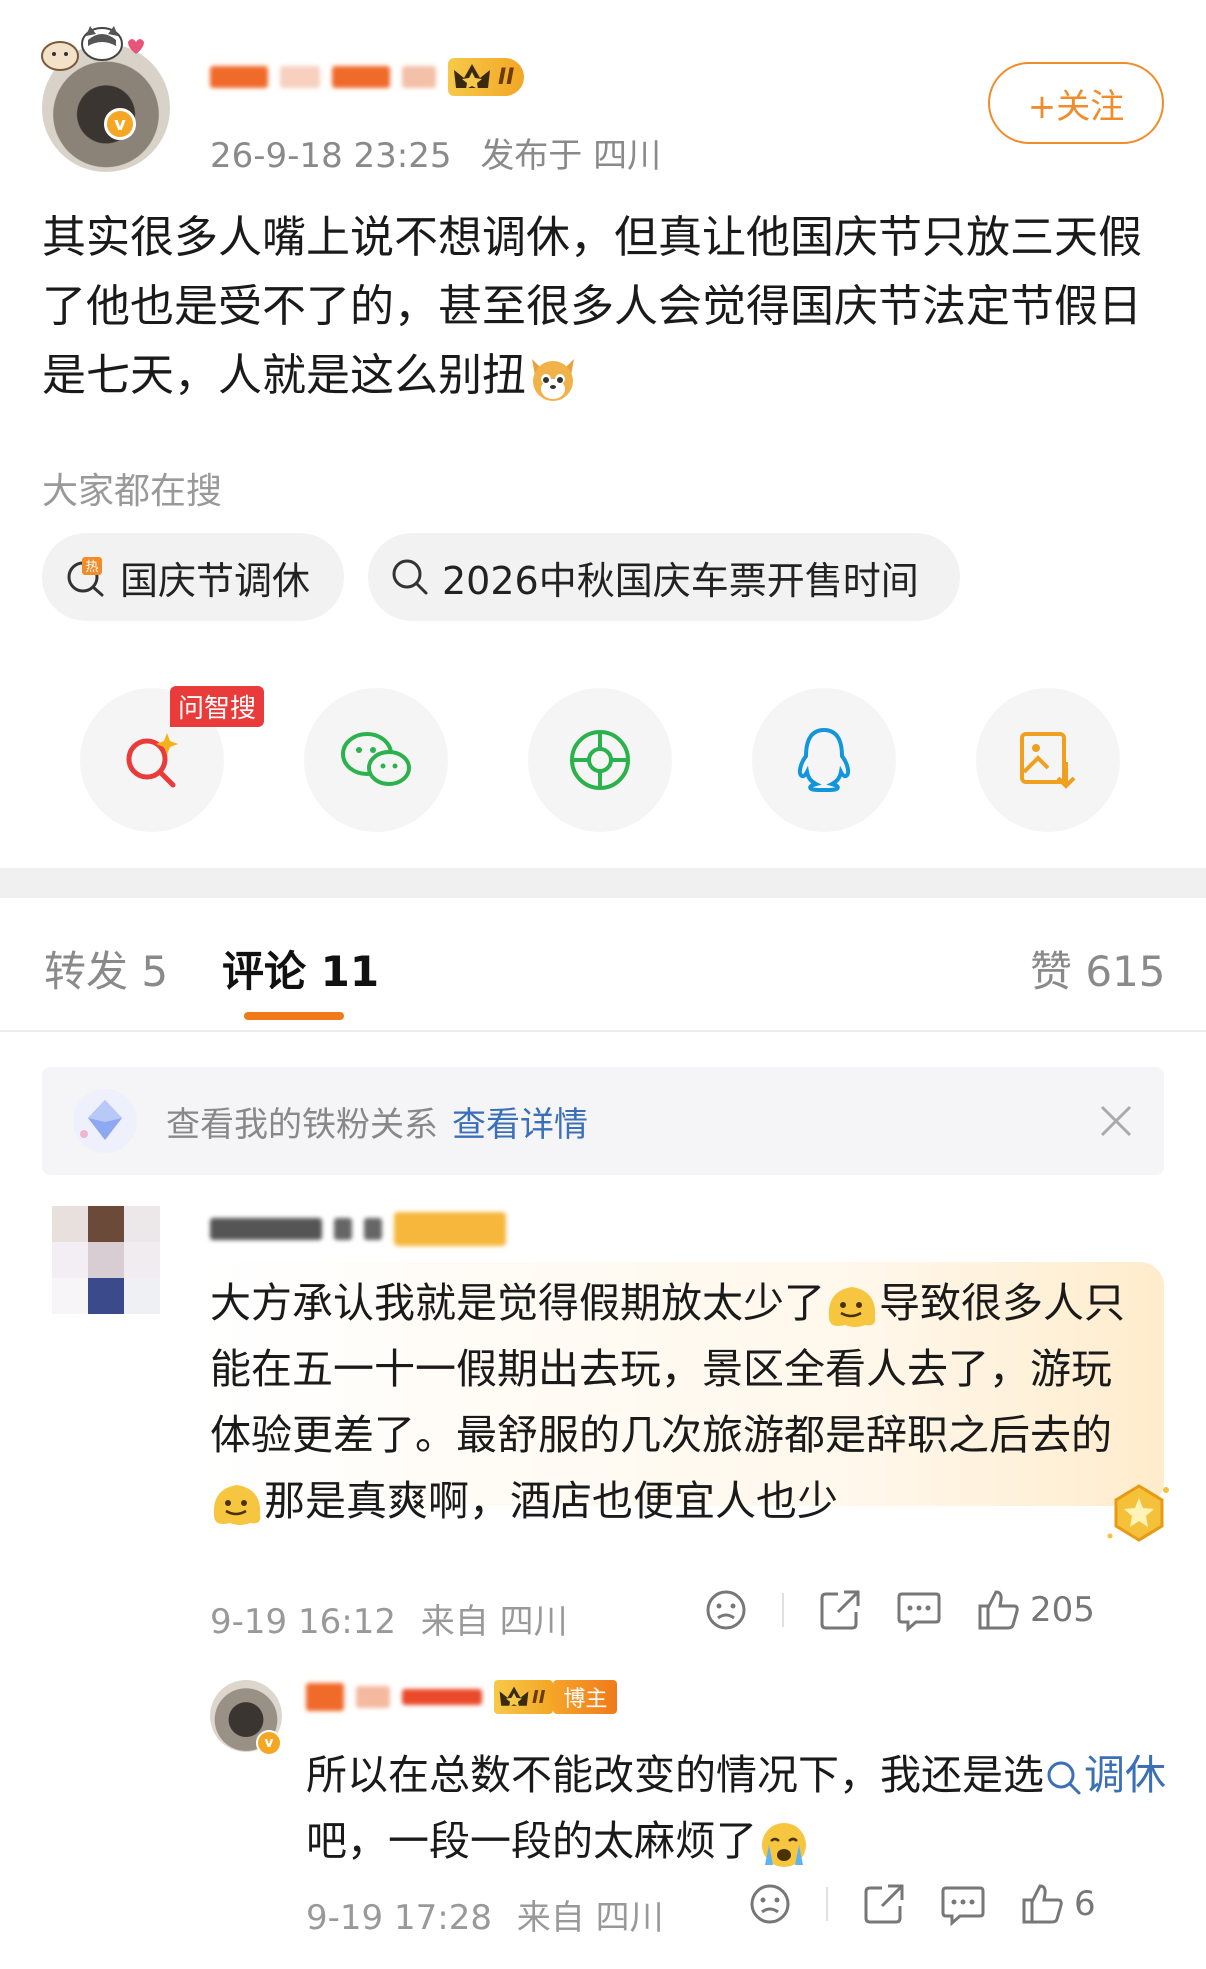 The height and width of the screenshot is (1969, 1206). I want to click on share-qq-button, so click(824, 760).